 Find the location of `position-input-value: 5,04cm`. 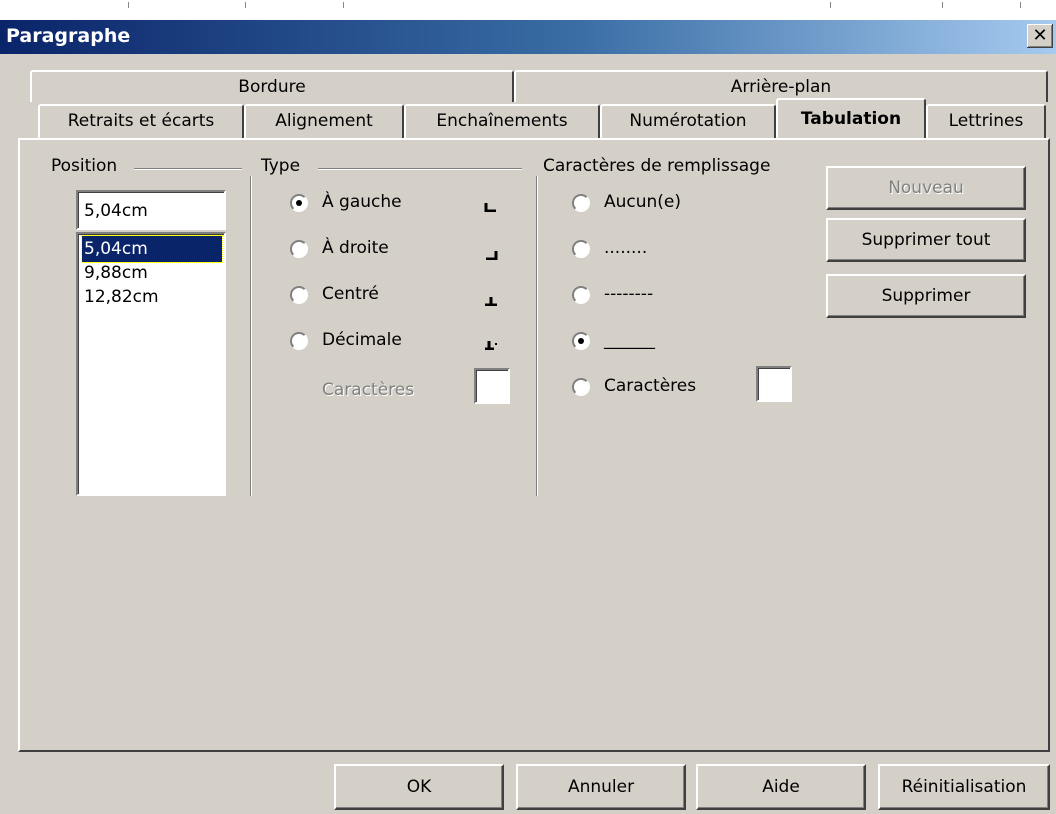

position-input-value: 5,04cm is located at coordinates (116, 211).